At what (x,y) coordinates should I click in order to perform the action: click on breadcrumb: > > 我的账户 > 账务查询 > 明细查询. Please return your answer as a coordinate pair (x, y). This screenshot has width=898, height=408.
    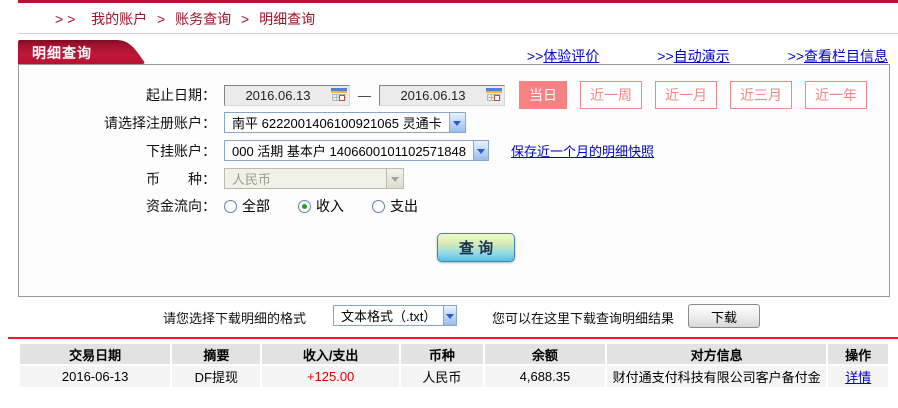
    Looking at the image, I should click on (185, 19).